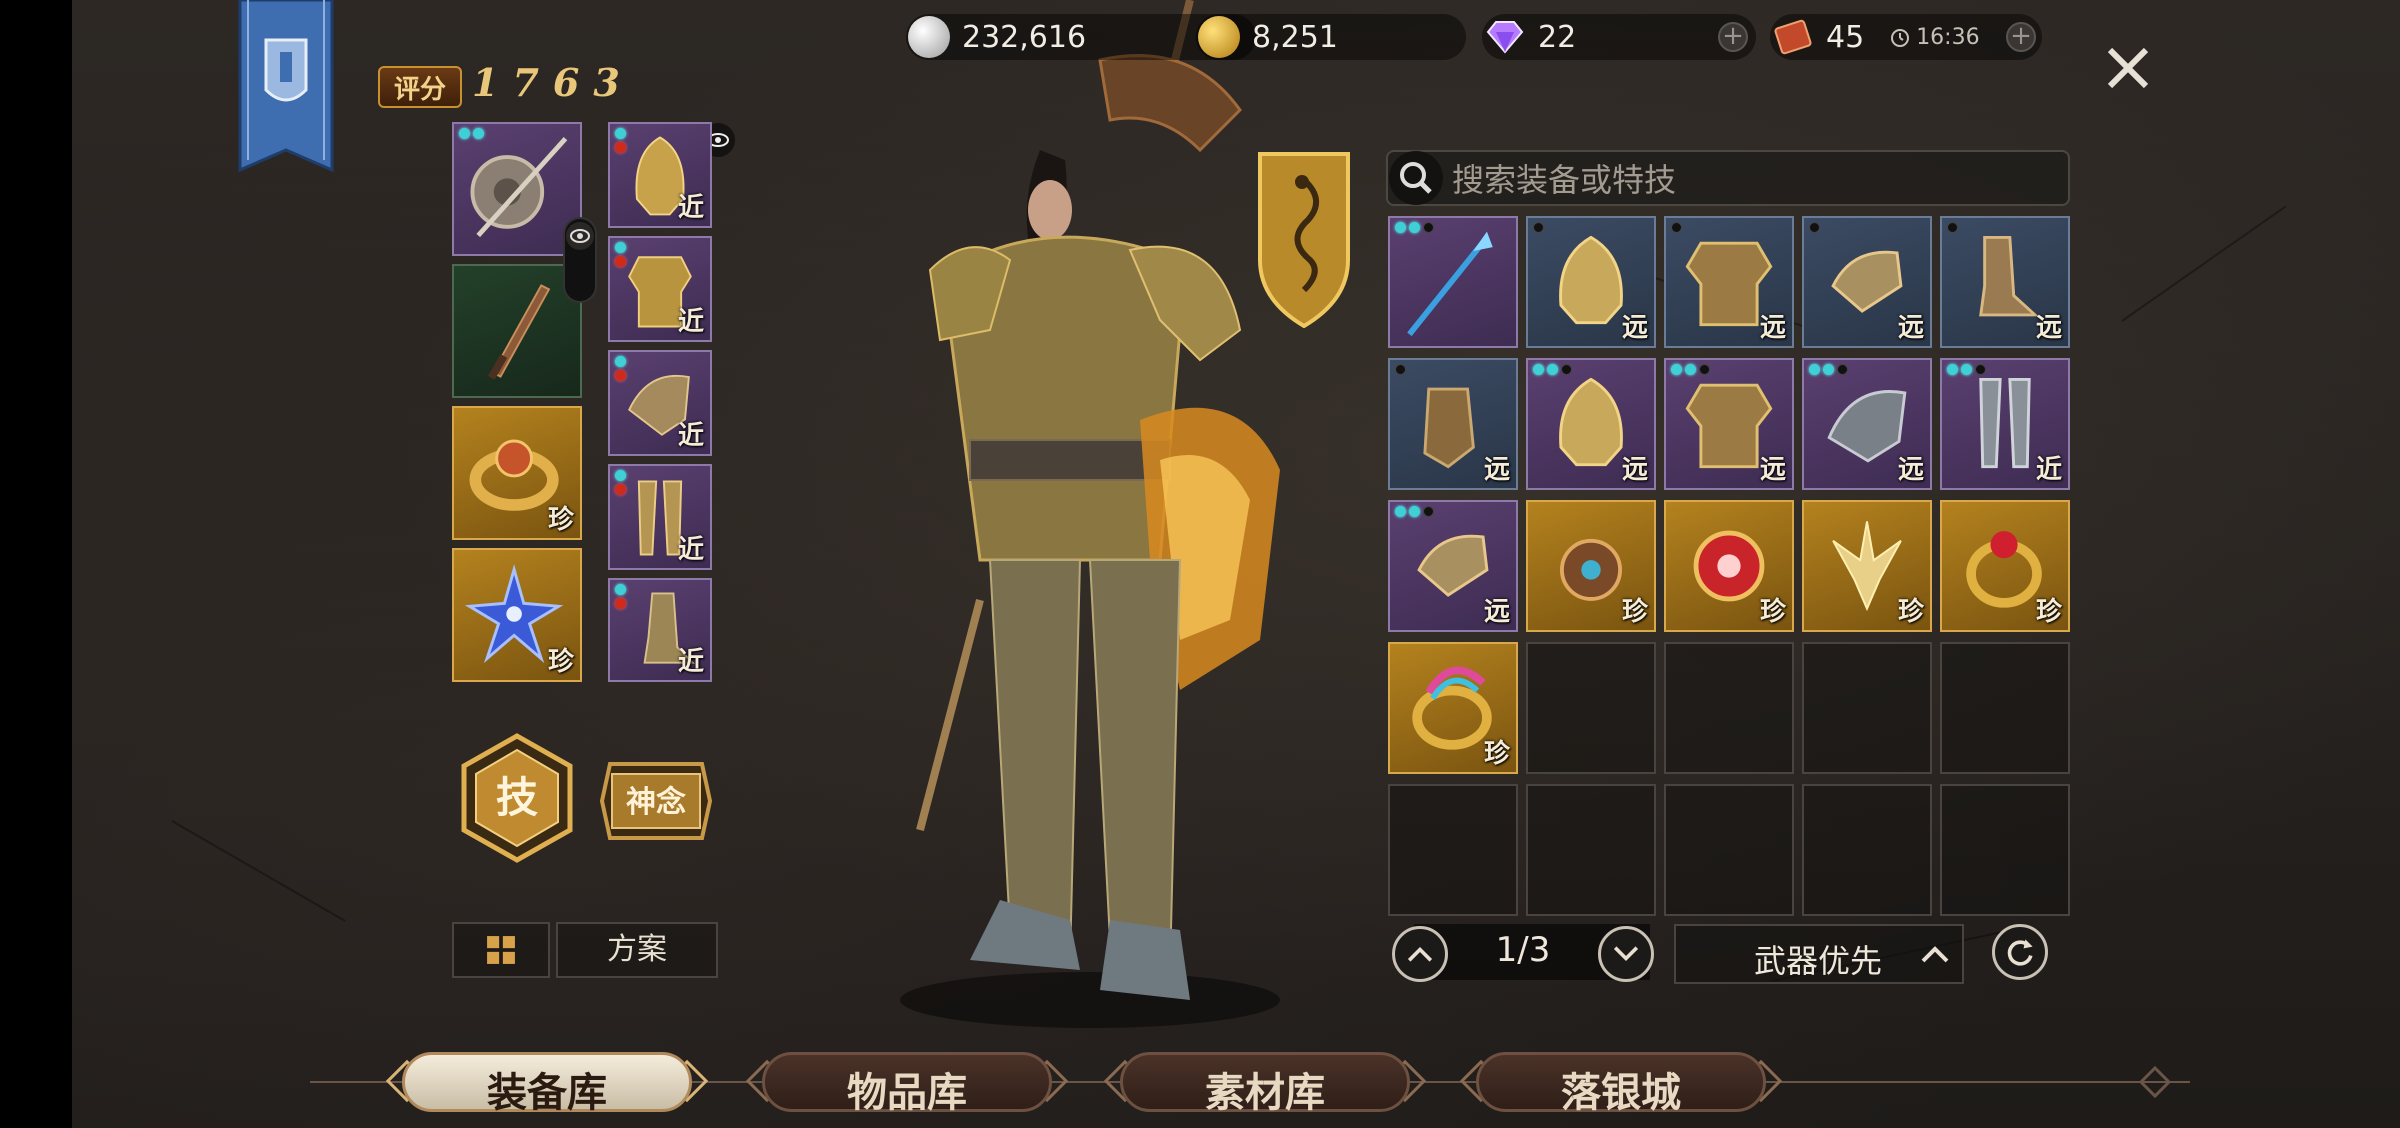 The height and width of the screenshot is (1128, 2400). I want to click on score-value: 1763, so click(553, 82).